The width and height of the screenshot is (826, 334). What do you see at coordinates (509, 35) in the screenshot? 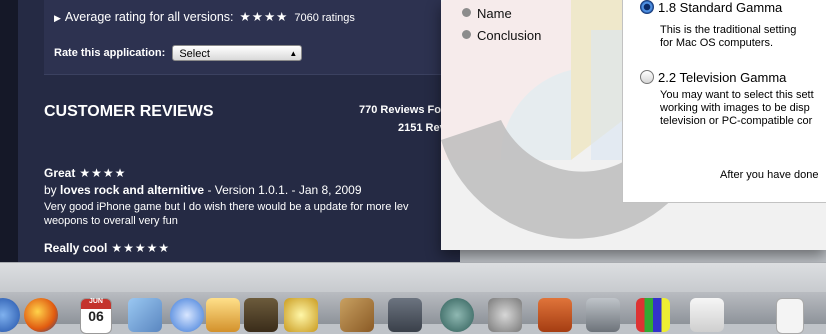
I see `step-label: Conclusion` at bounding box center [509, 35].